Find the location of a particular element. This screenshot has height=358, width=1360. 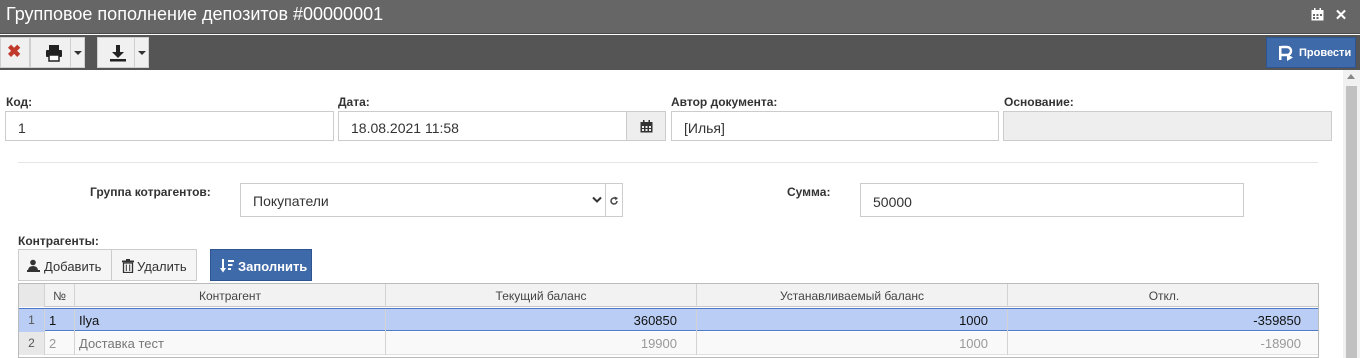

post-icon is located at coordinates (1286, 53).